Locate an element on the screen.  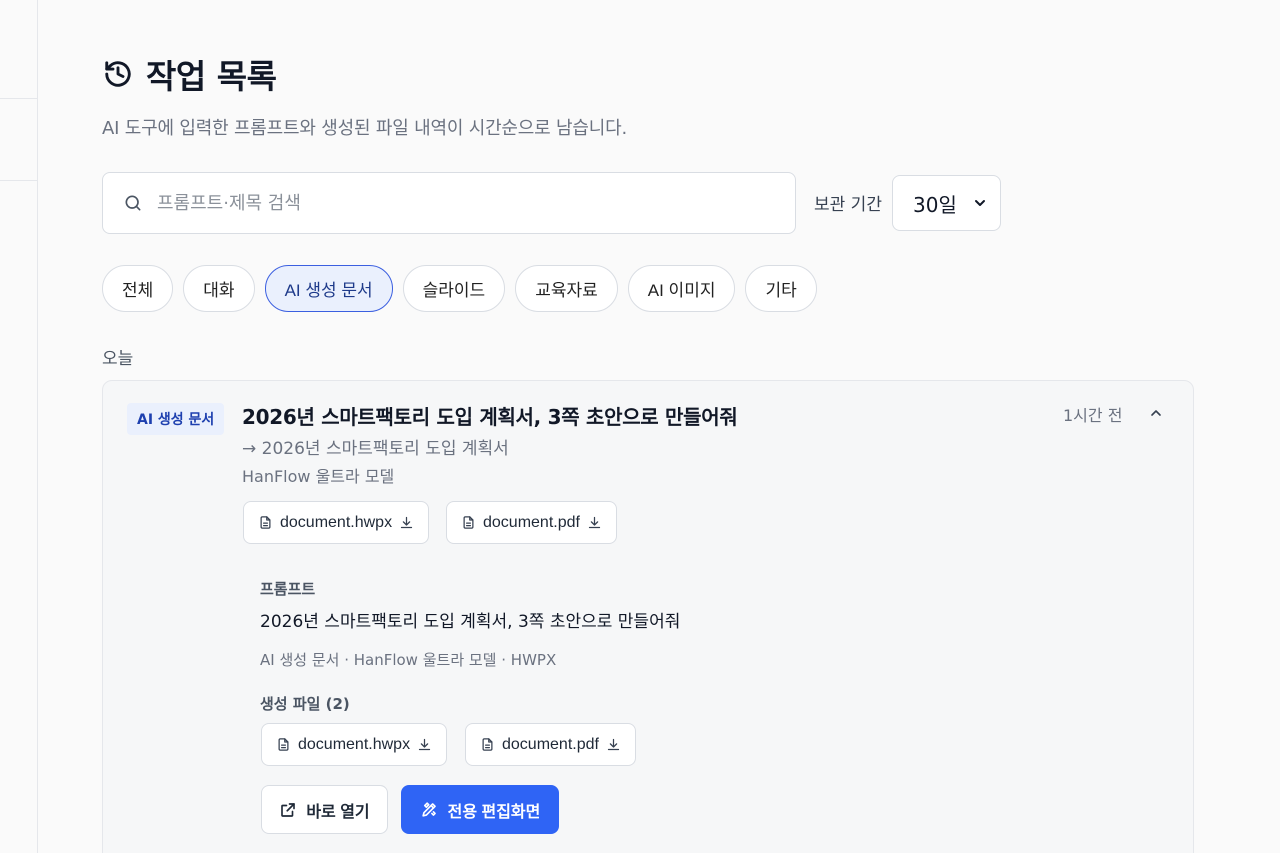
search-box is located at coordinates (449, 203).